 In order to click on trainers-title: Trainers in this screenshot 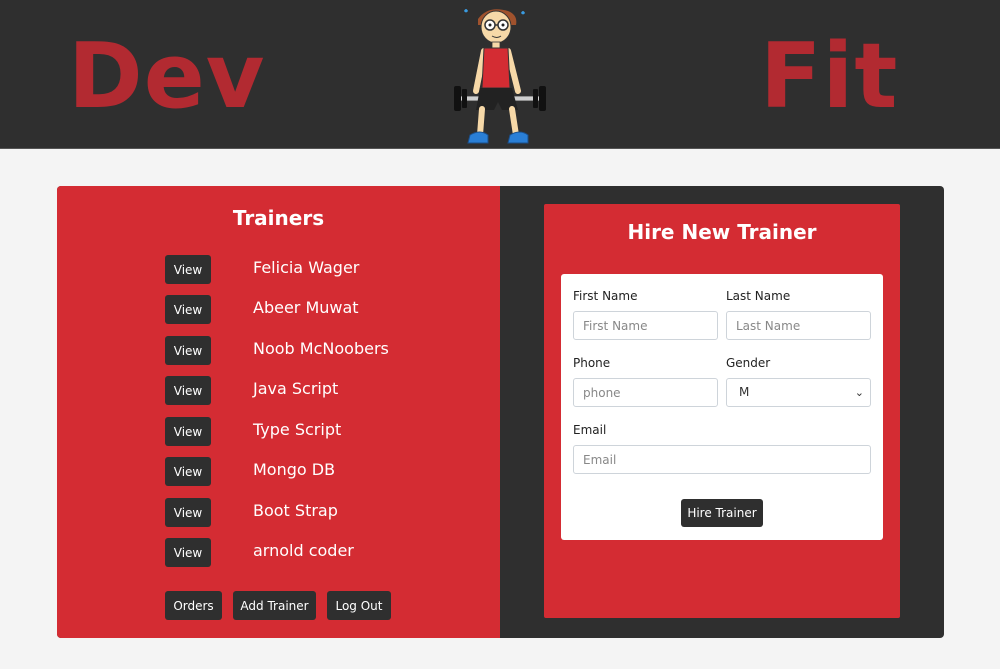, I will do `click(278, 218)`.